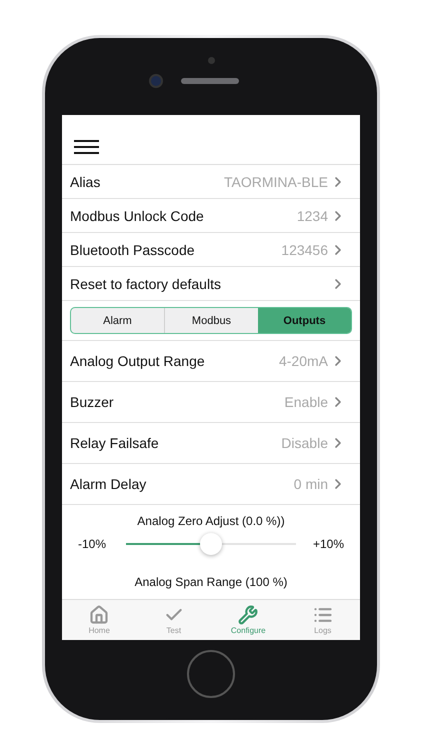 This screenshot has height=750, width=422. What do you see at coordinates (211, 361) in the screenshot?
I see `settings-row: Analog Output Range 4-20mA` at bounding box center [211, 361].